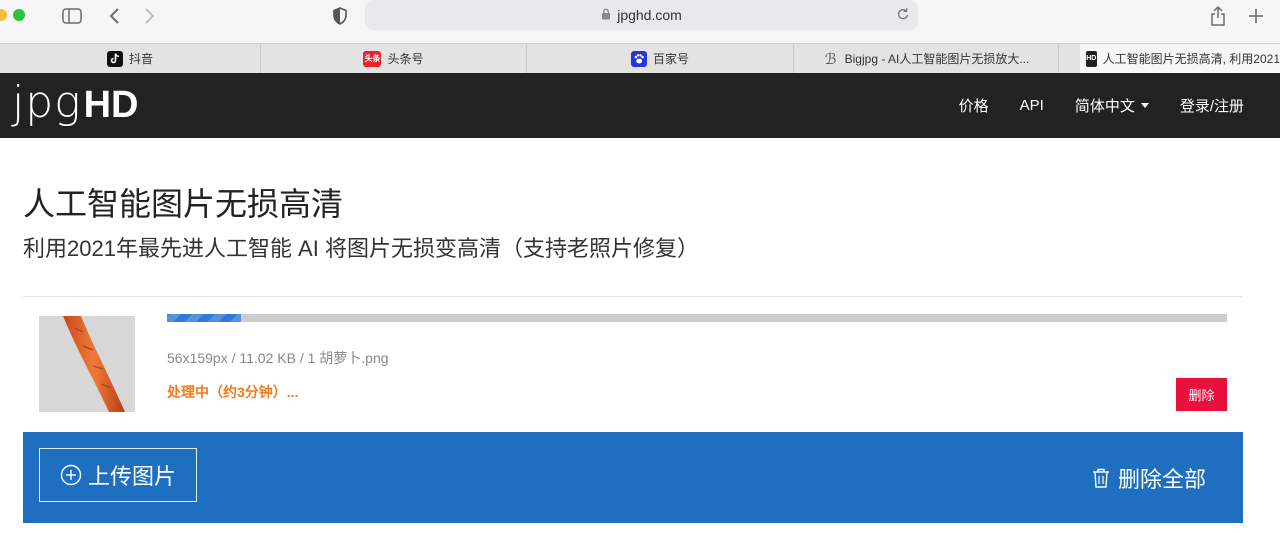 The image size is (1280, 533). Describe the element at coordinates (1161, 479) in the screenshot. I see `delete-all-label: 删除全部` at that location.